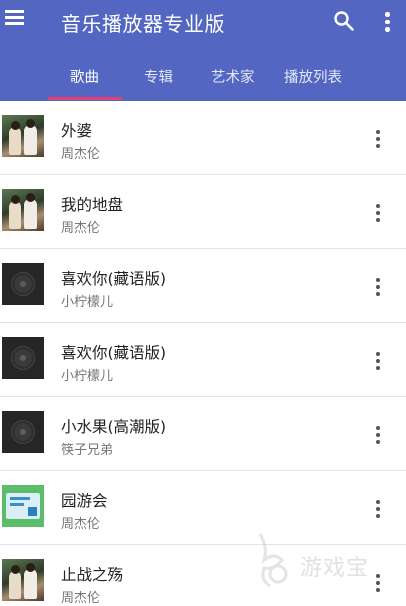  I want to click on search-icon, so click(344, 21).